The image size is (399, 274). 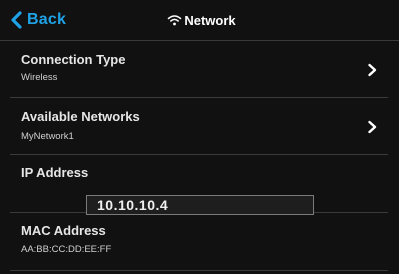 I want to click on wifi-icon, so click(x=175, y=20).